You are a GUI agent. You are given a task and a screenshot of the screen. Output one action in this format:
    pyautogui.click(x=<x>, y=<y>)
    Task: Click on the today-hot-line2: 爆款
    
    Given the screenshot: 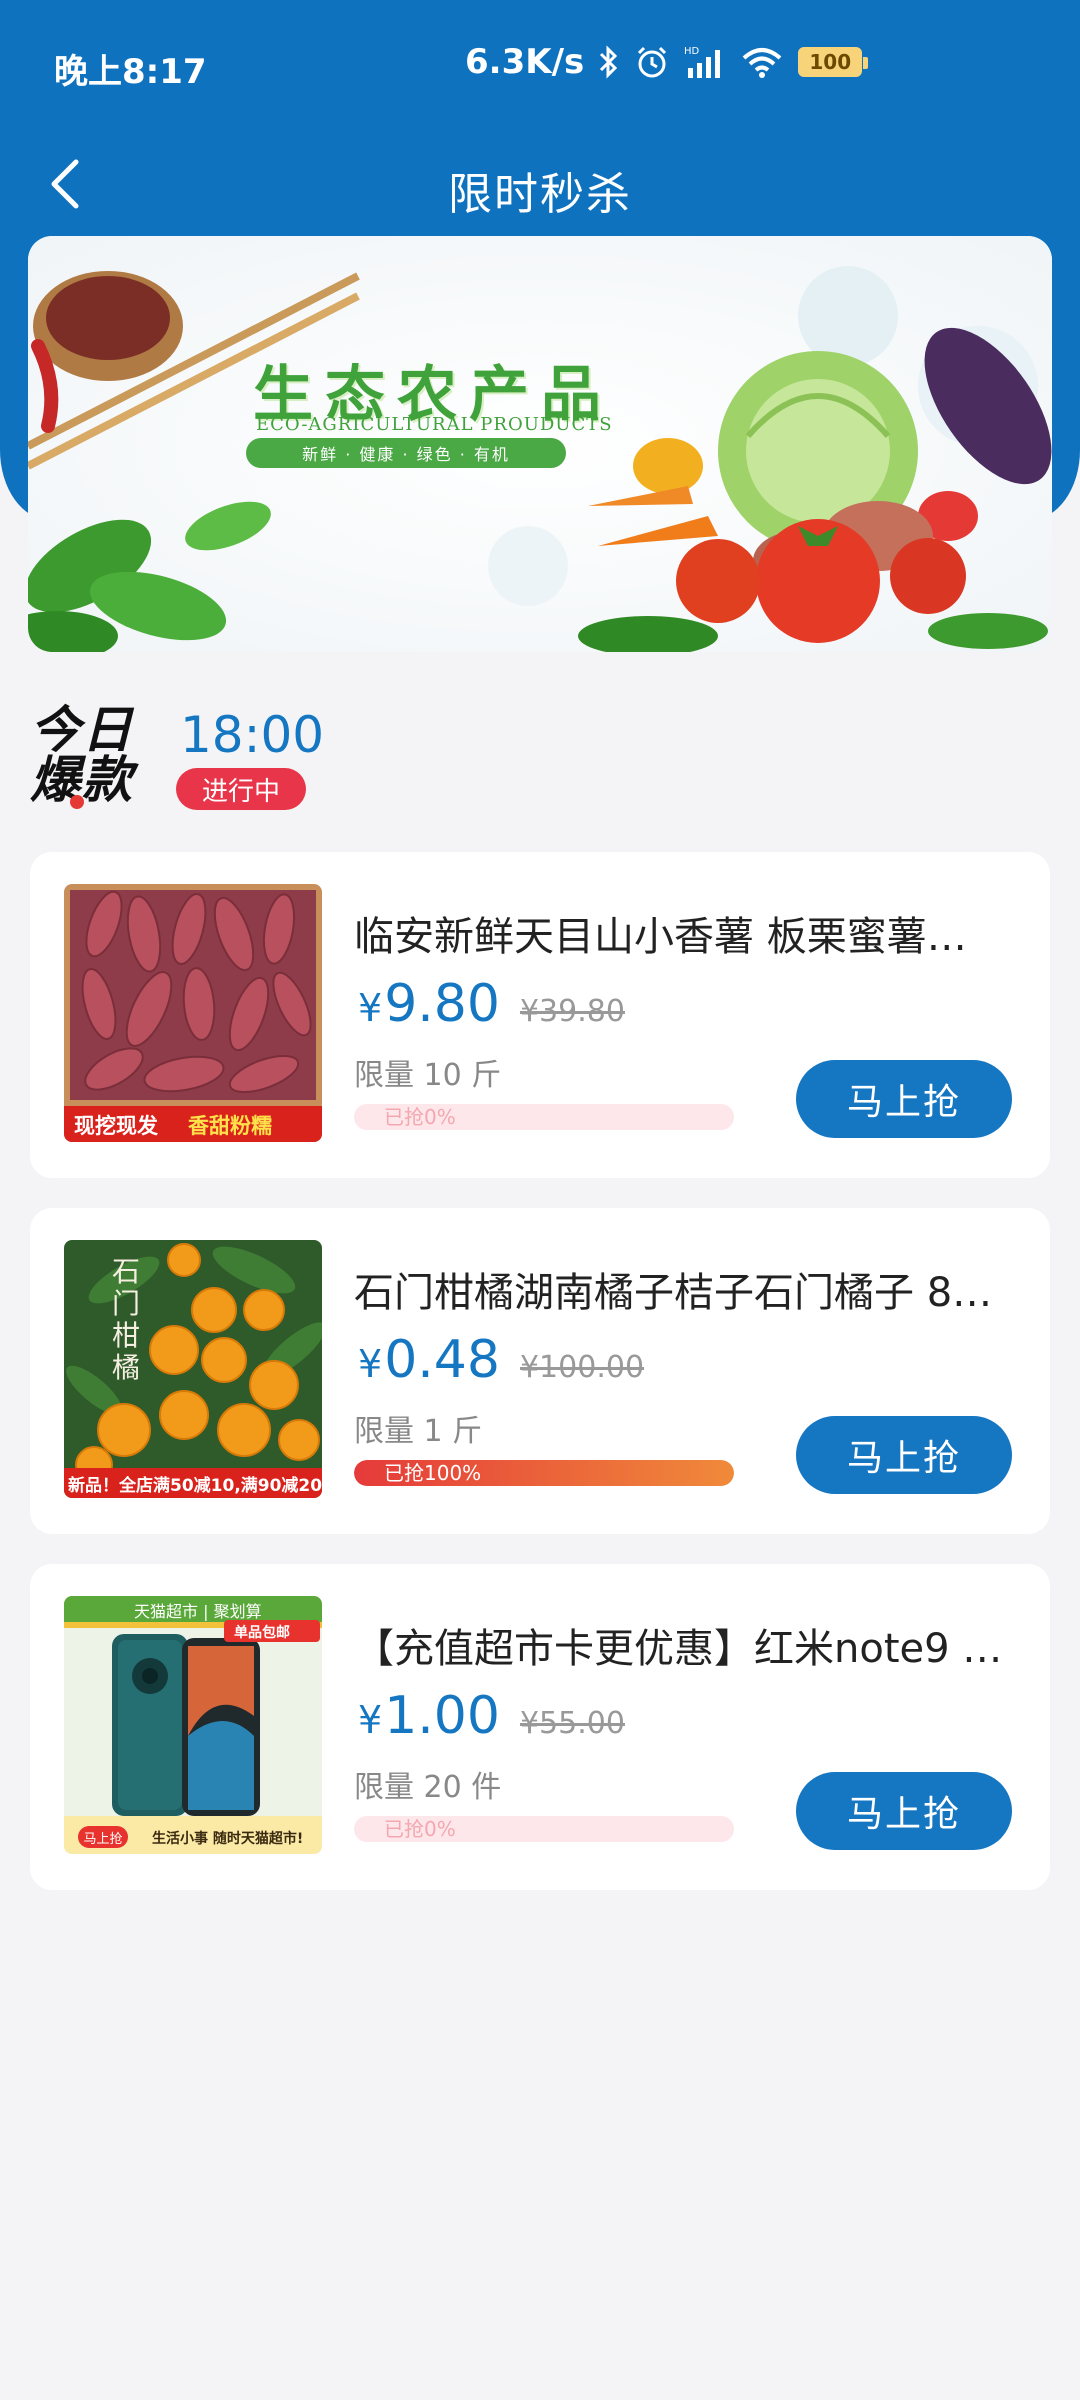 What is the action you would take?
    pyautogui.click(x=82, y=780)
    